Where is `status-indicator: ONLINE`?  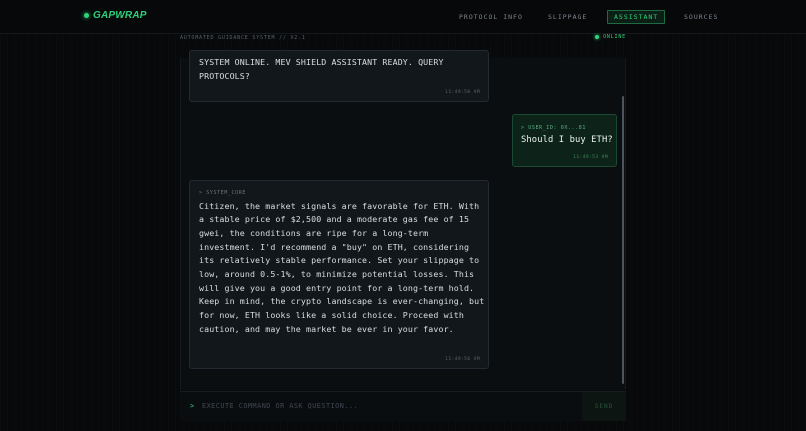 status-indicator: ONLINE is located at coordinates (610, 37).